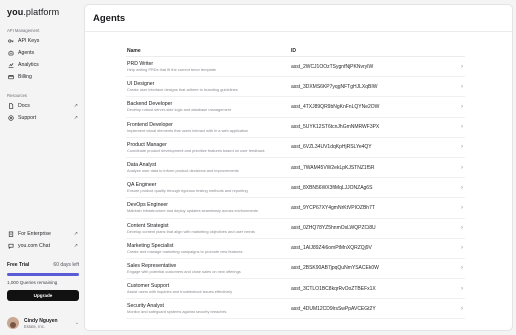 This screenshot has width=516, height=335. Describe the element at coordinates (34, 326) in the screenshot. I see `user-org: Estate, Inc.` at that location.